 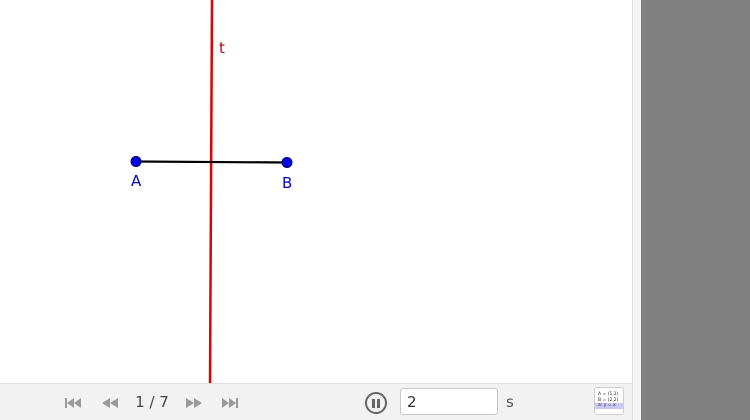 I want to click on point-a, so click(x=136, y=161).